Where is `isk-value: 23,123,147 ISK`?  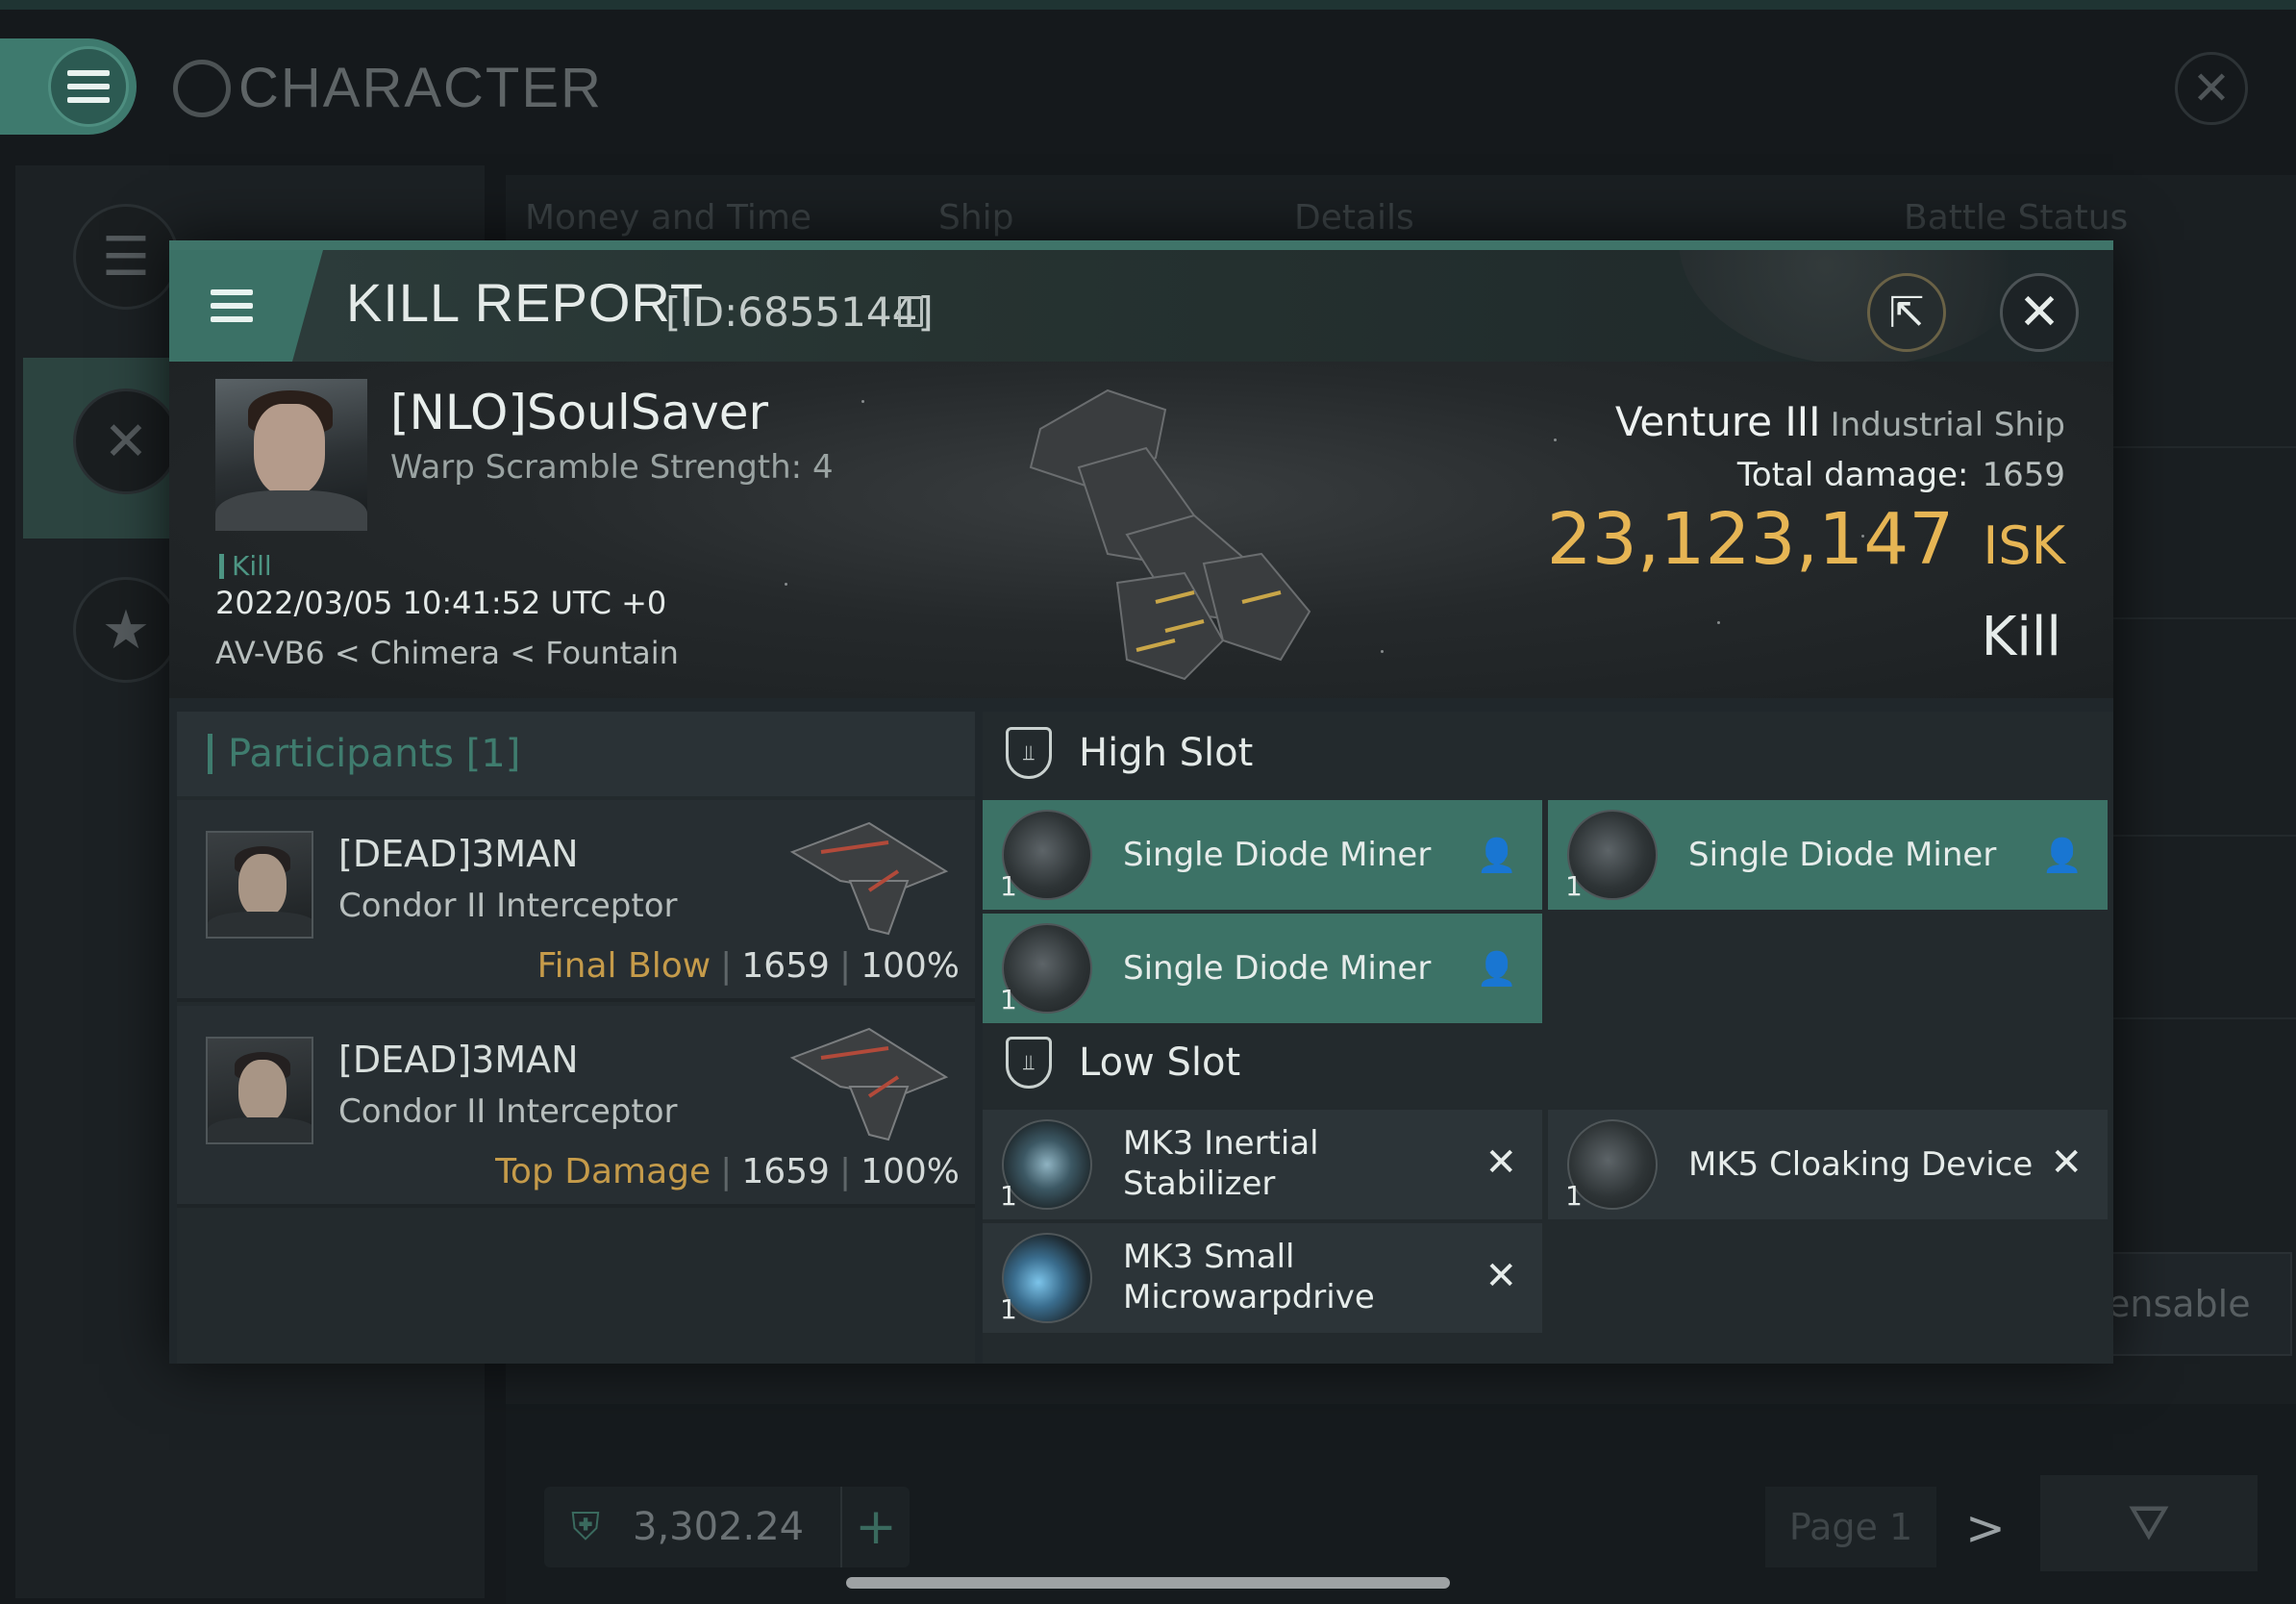 isk-value: 23,123,147 ISK is located at coordinates (1806, 539).